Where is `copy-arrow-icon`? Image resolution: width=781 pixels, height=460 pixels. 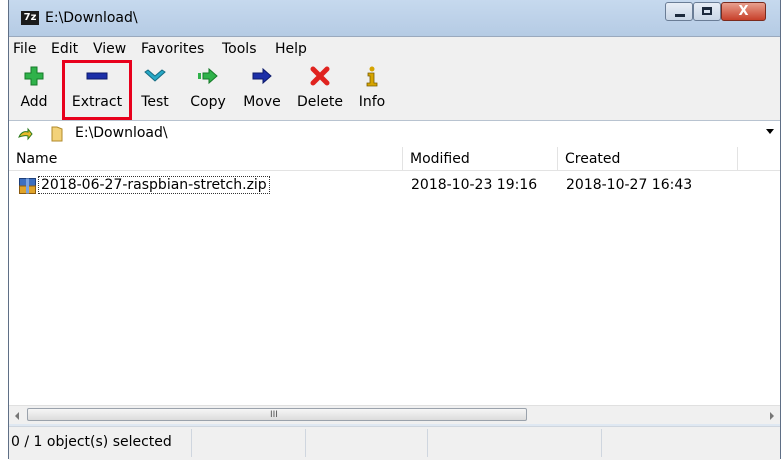 copy-arrow-icon is located at coordinates (208, 76).